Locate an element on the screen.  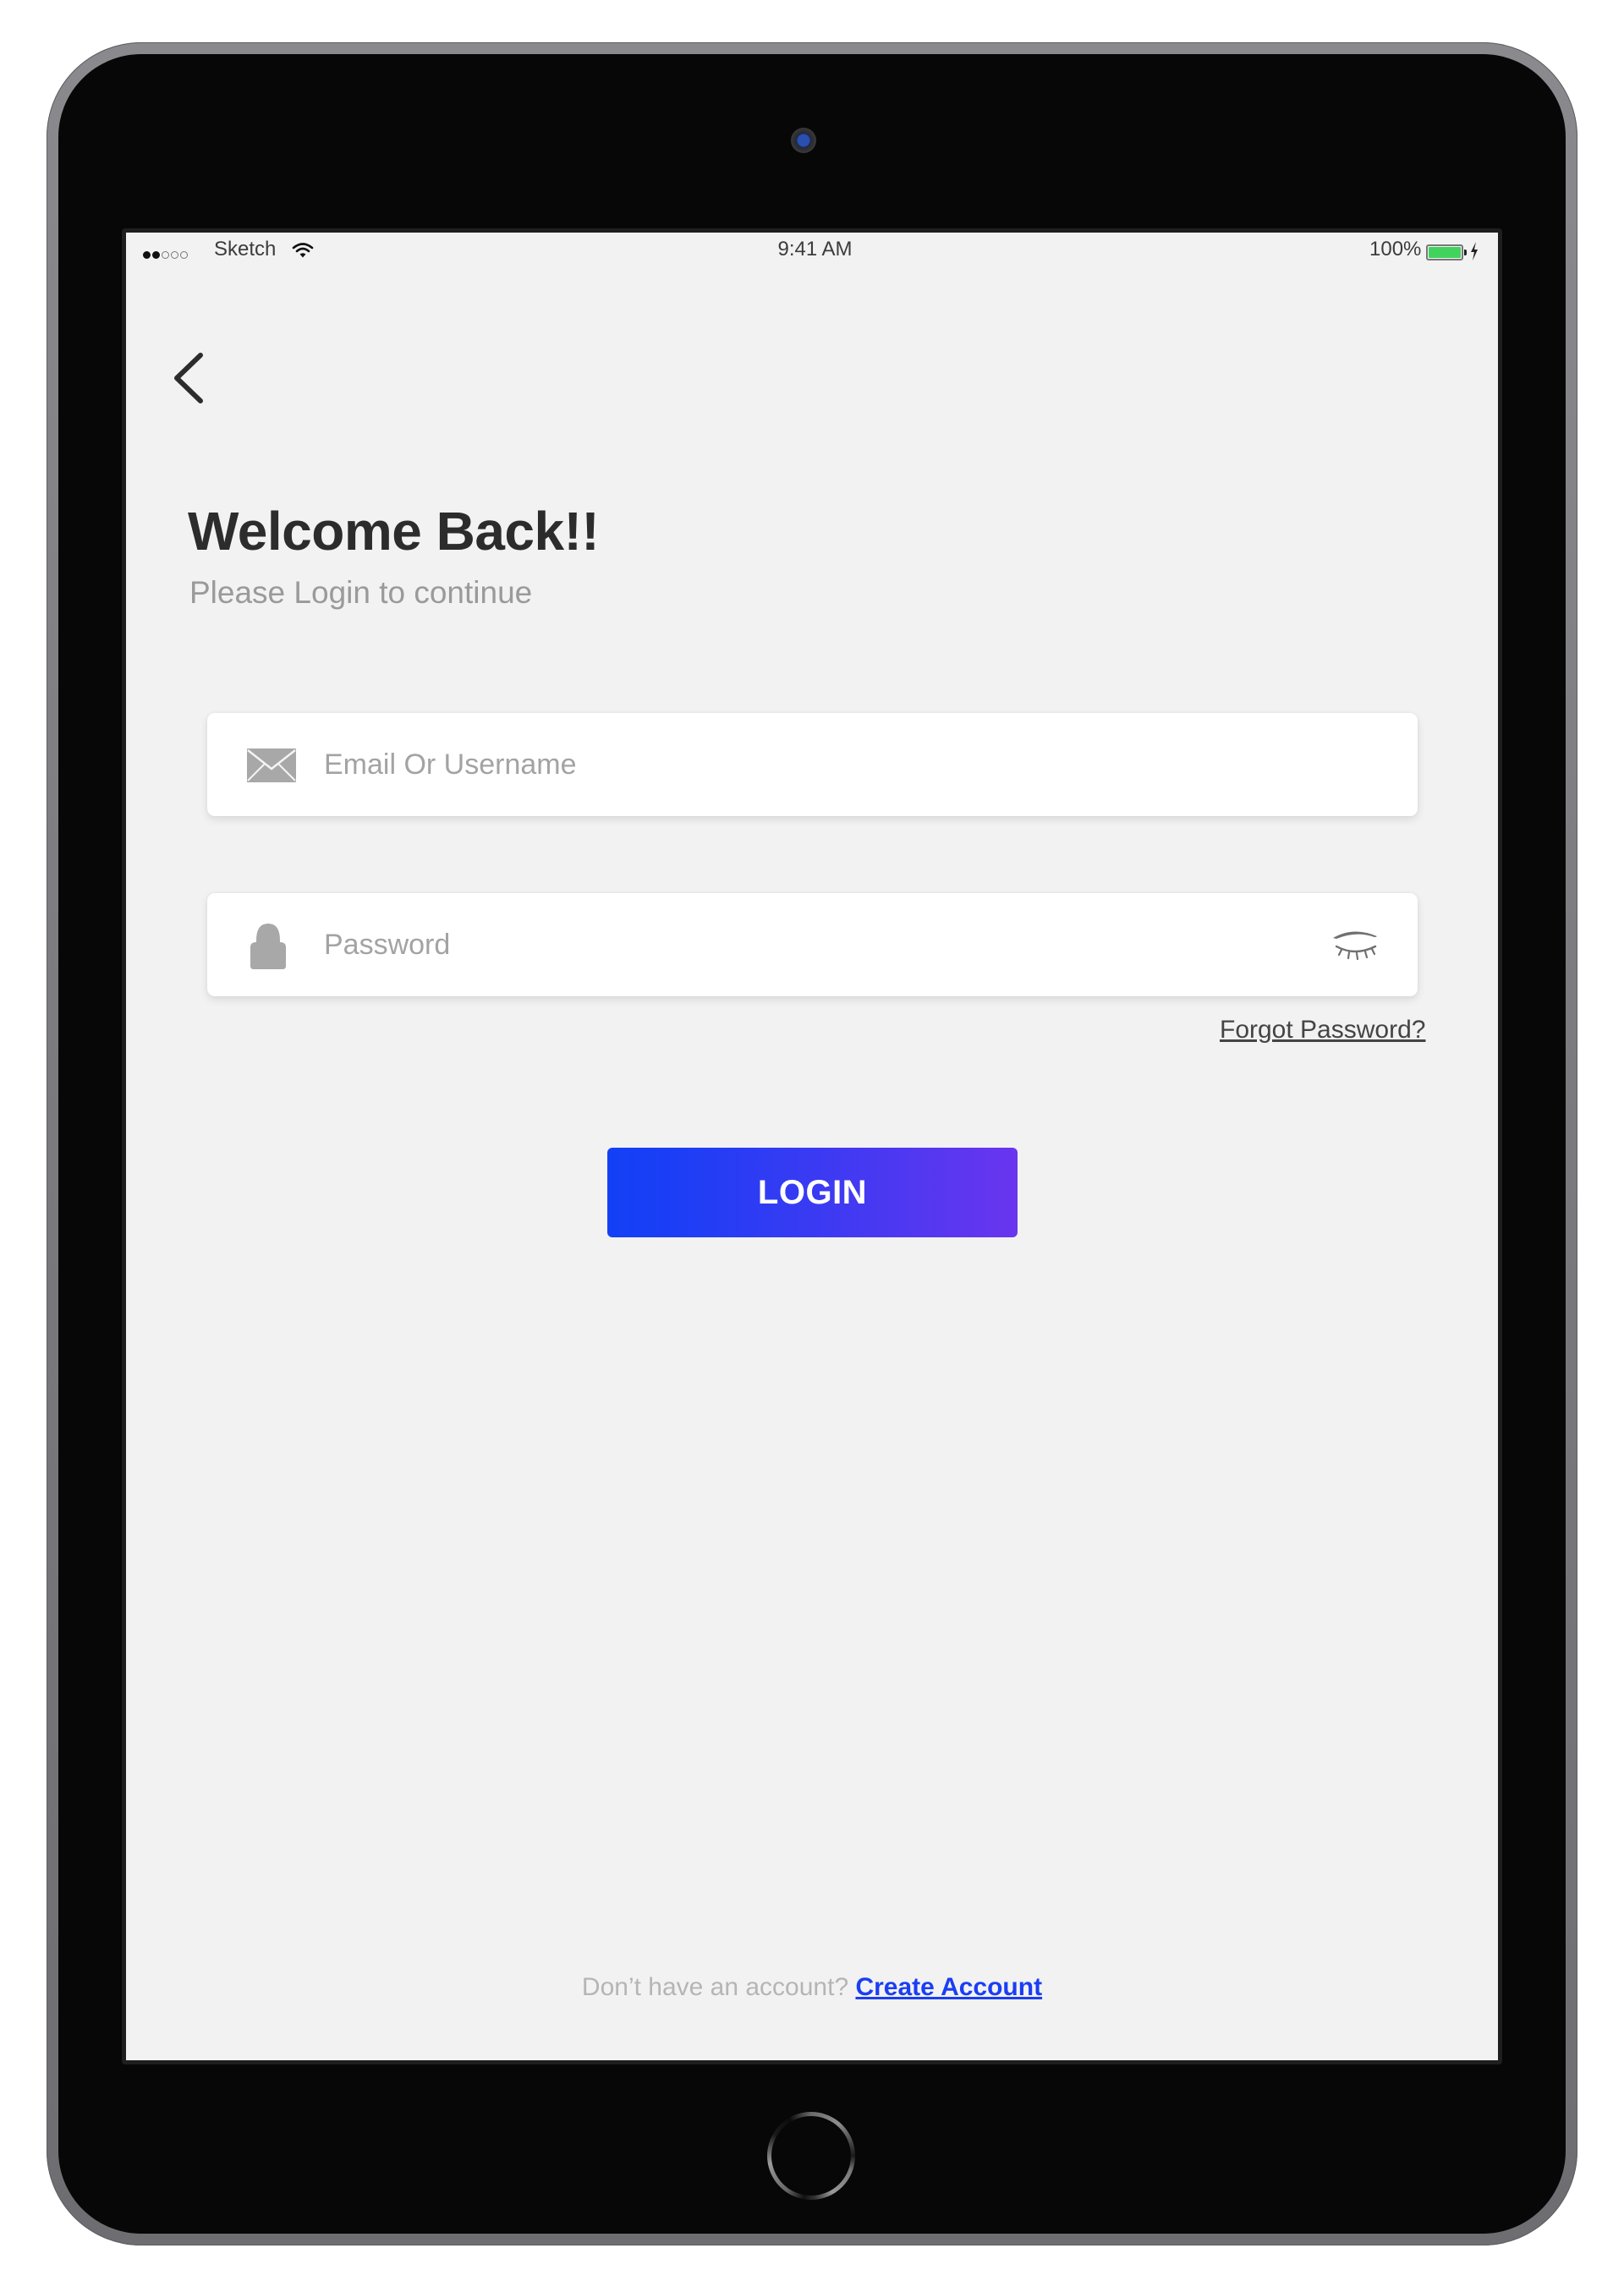
page-subtitle: Please Login to continue is located at coordinates (361, 592).